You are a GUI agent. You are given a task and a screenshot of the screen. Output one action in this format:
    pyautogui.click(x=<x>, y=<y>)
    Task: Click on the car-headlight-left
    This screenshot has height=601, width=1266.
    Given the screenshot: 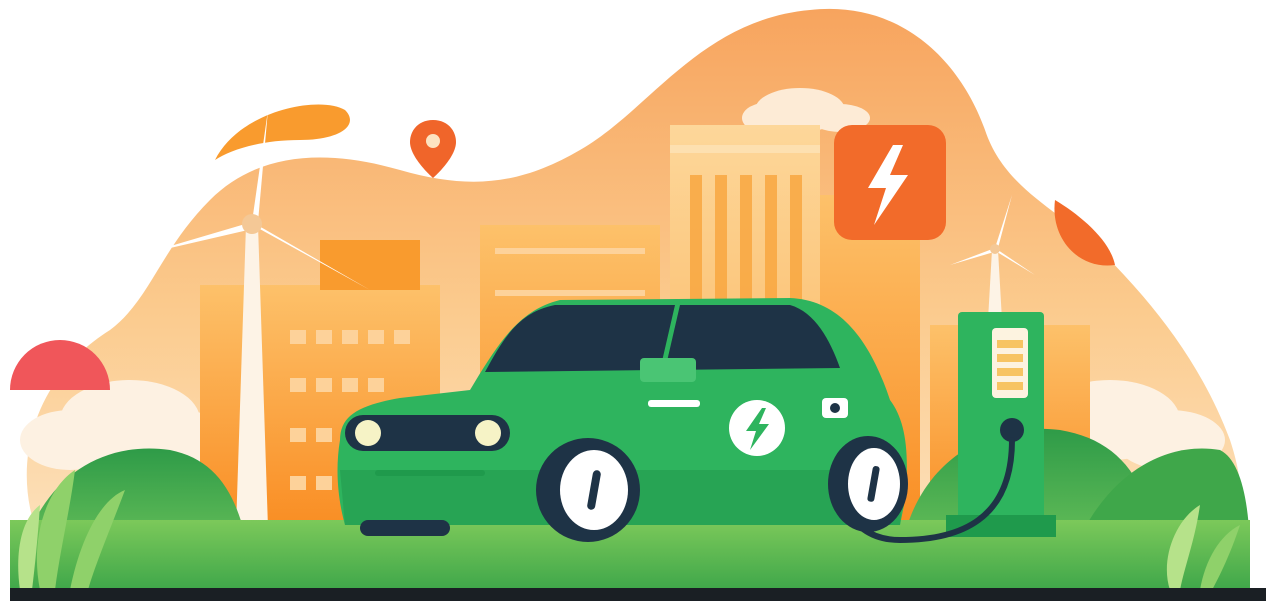 What is the action you would take?
    pyautogui.click(x=368, y=433)
    